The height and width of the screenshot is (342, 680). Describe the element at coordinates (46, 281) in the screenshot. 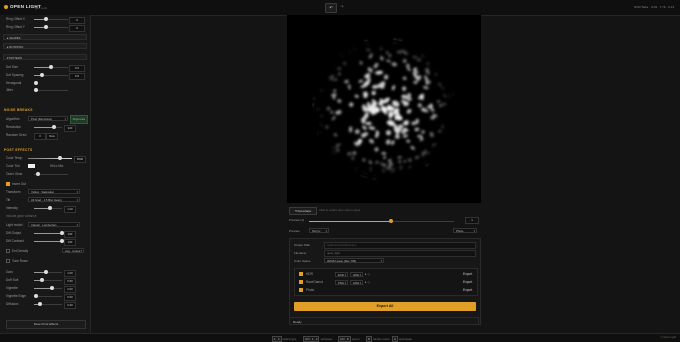

I see `slider-row: Duff Soft 0.50` at that location.